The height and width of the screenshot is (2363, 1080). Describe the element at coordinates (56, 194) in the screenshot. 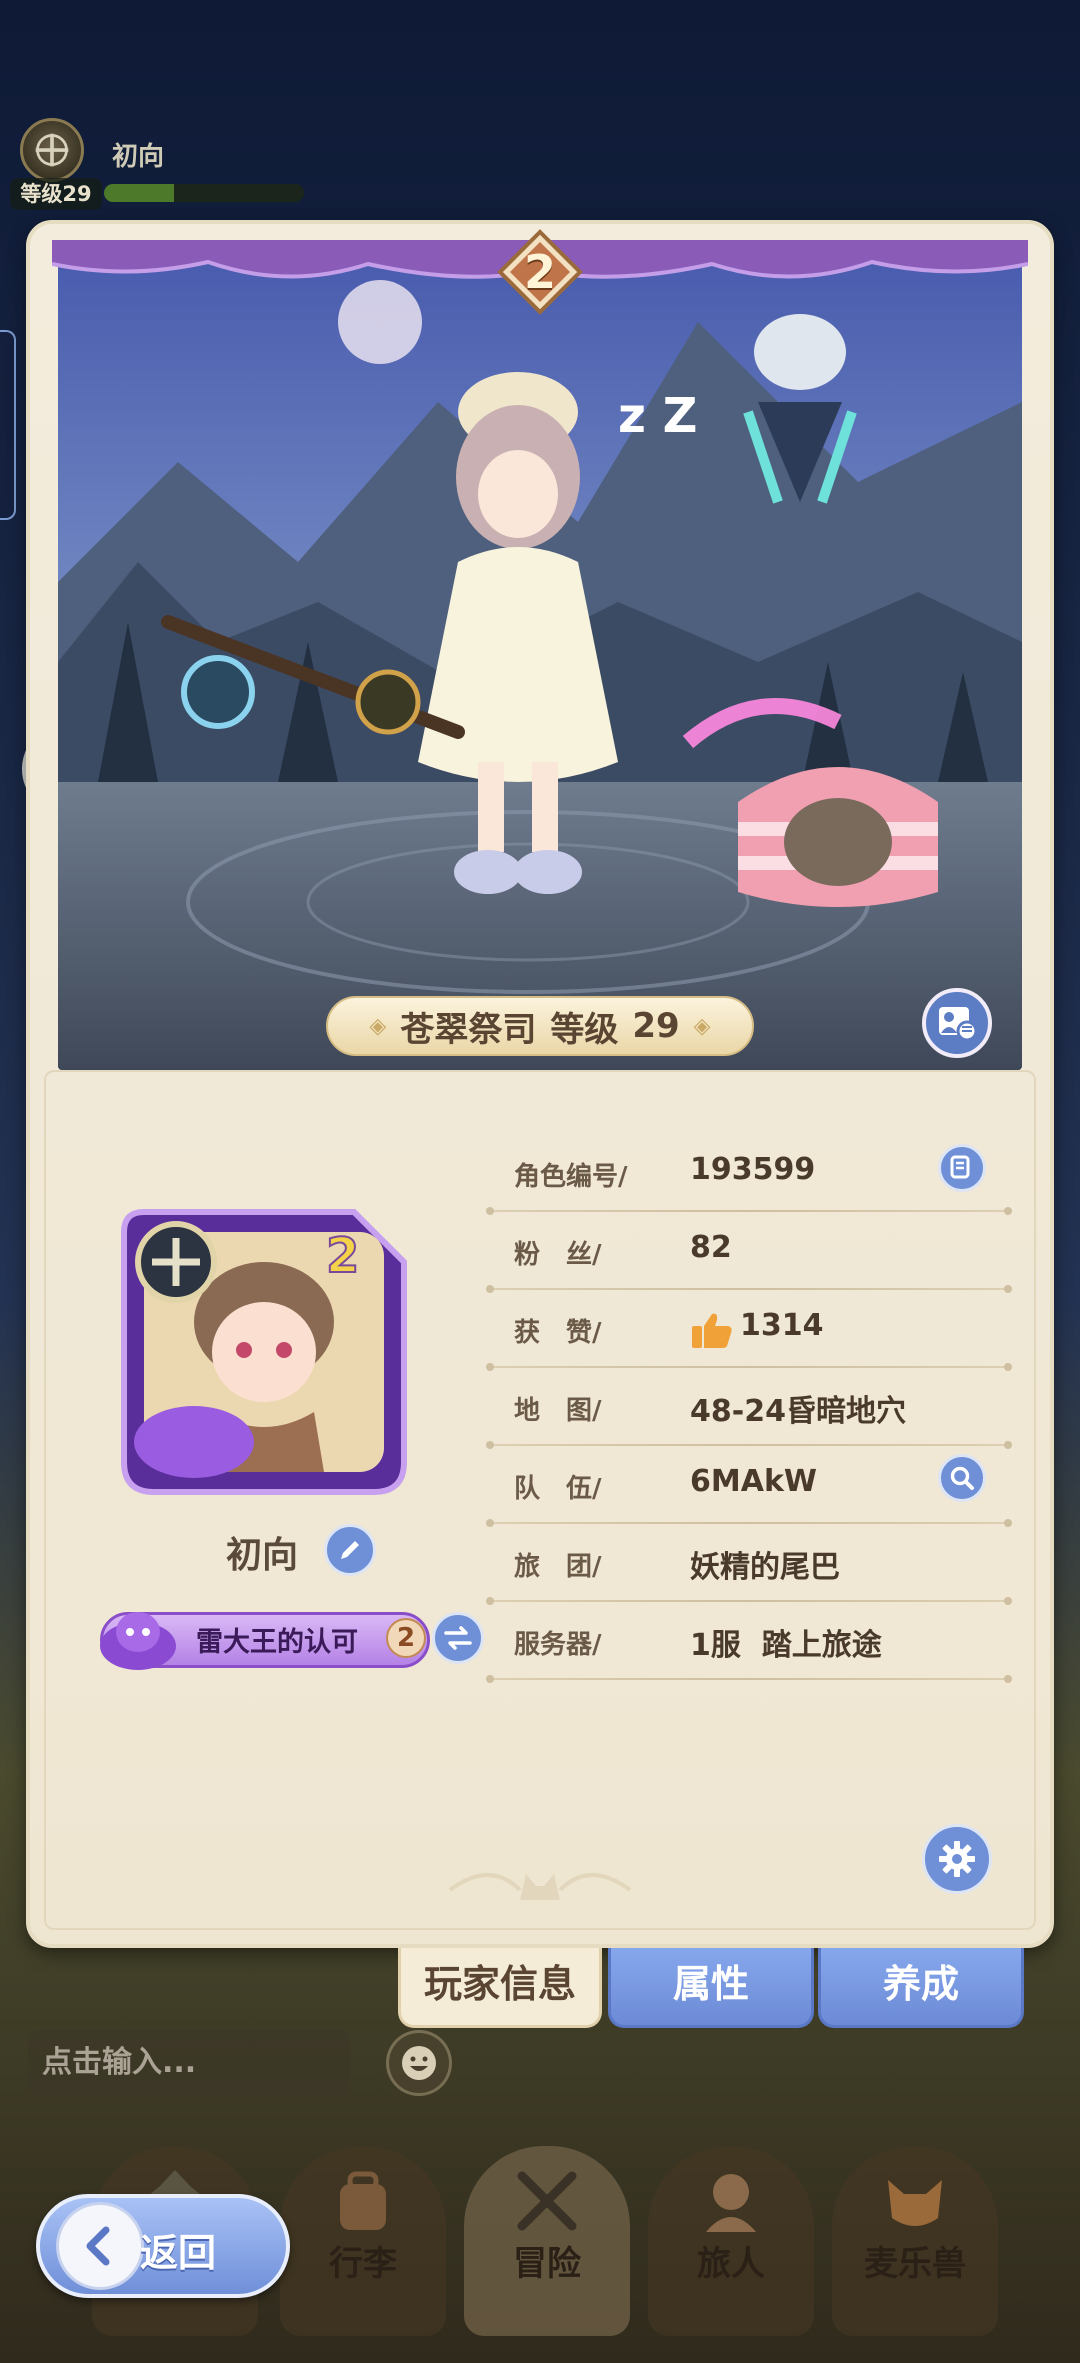

I see `hud-level-badge: 等级29` at that location.